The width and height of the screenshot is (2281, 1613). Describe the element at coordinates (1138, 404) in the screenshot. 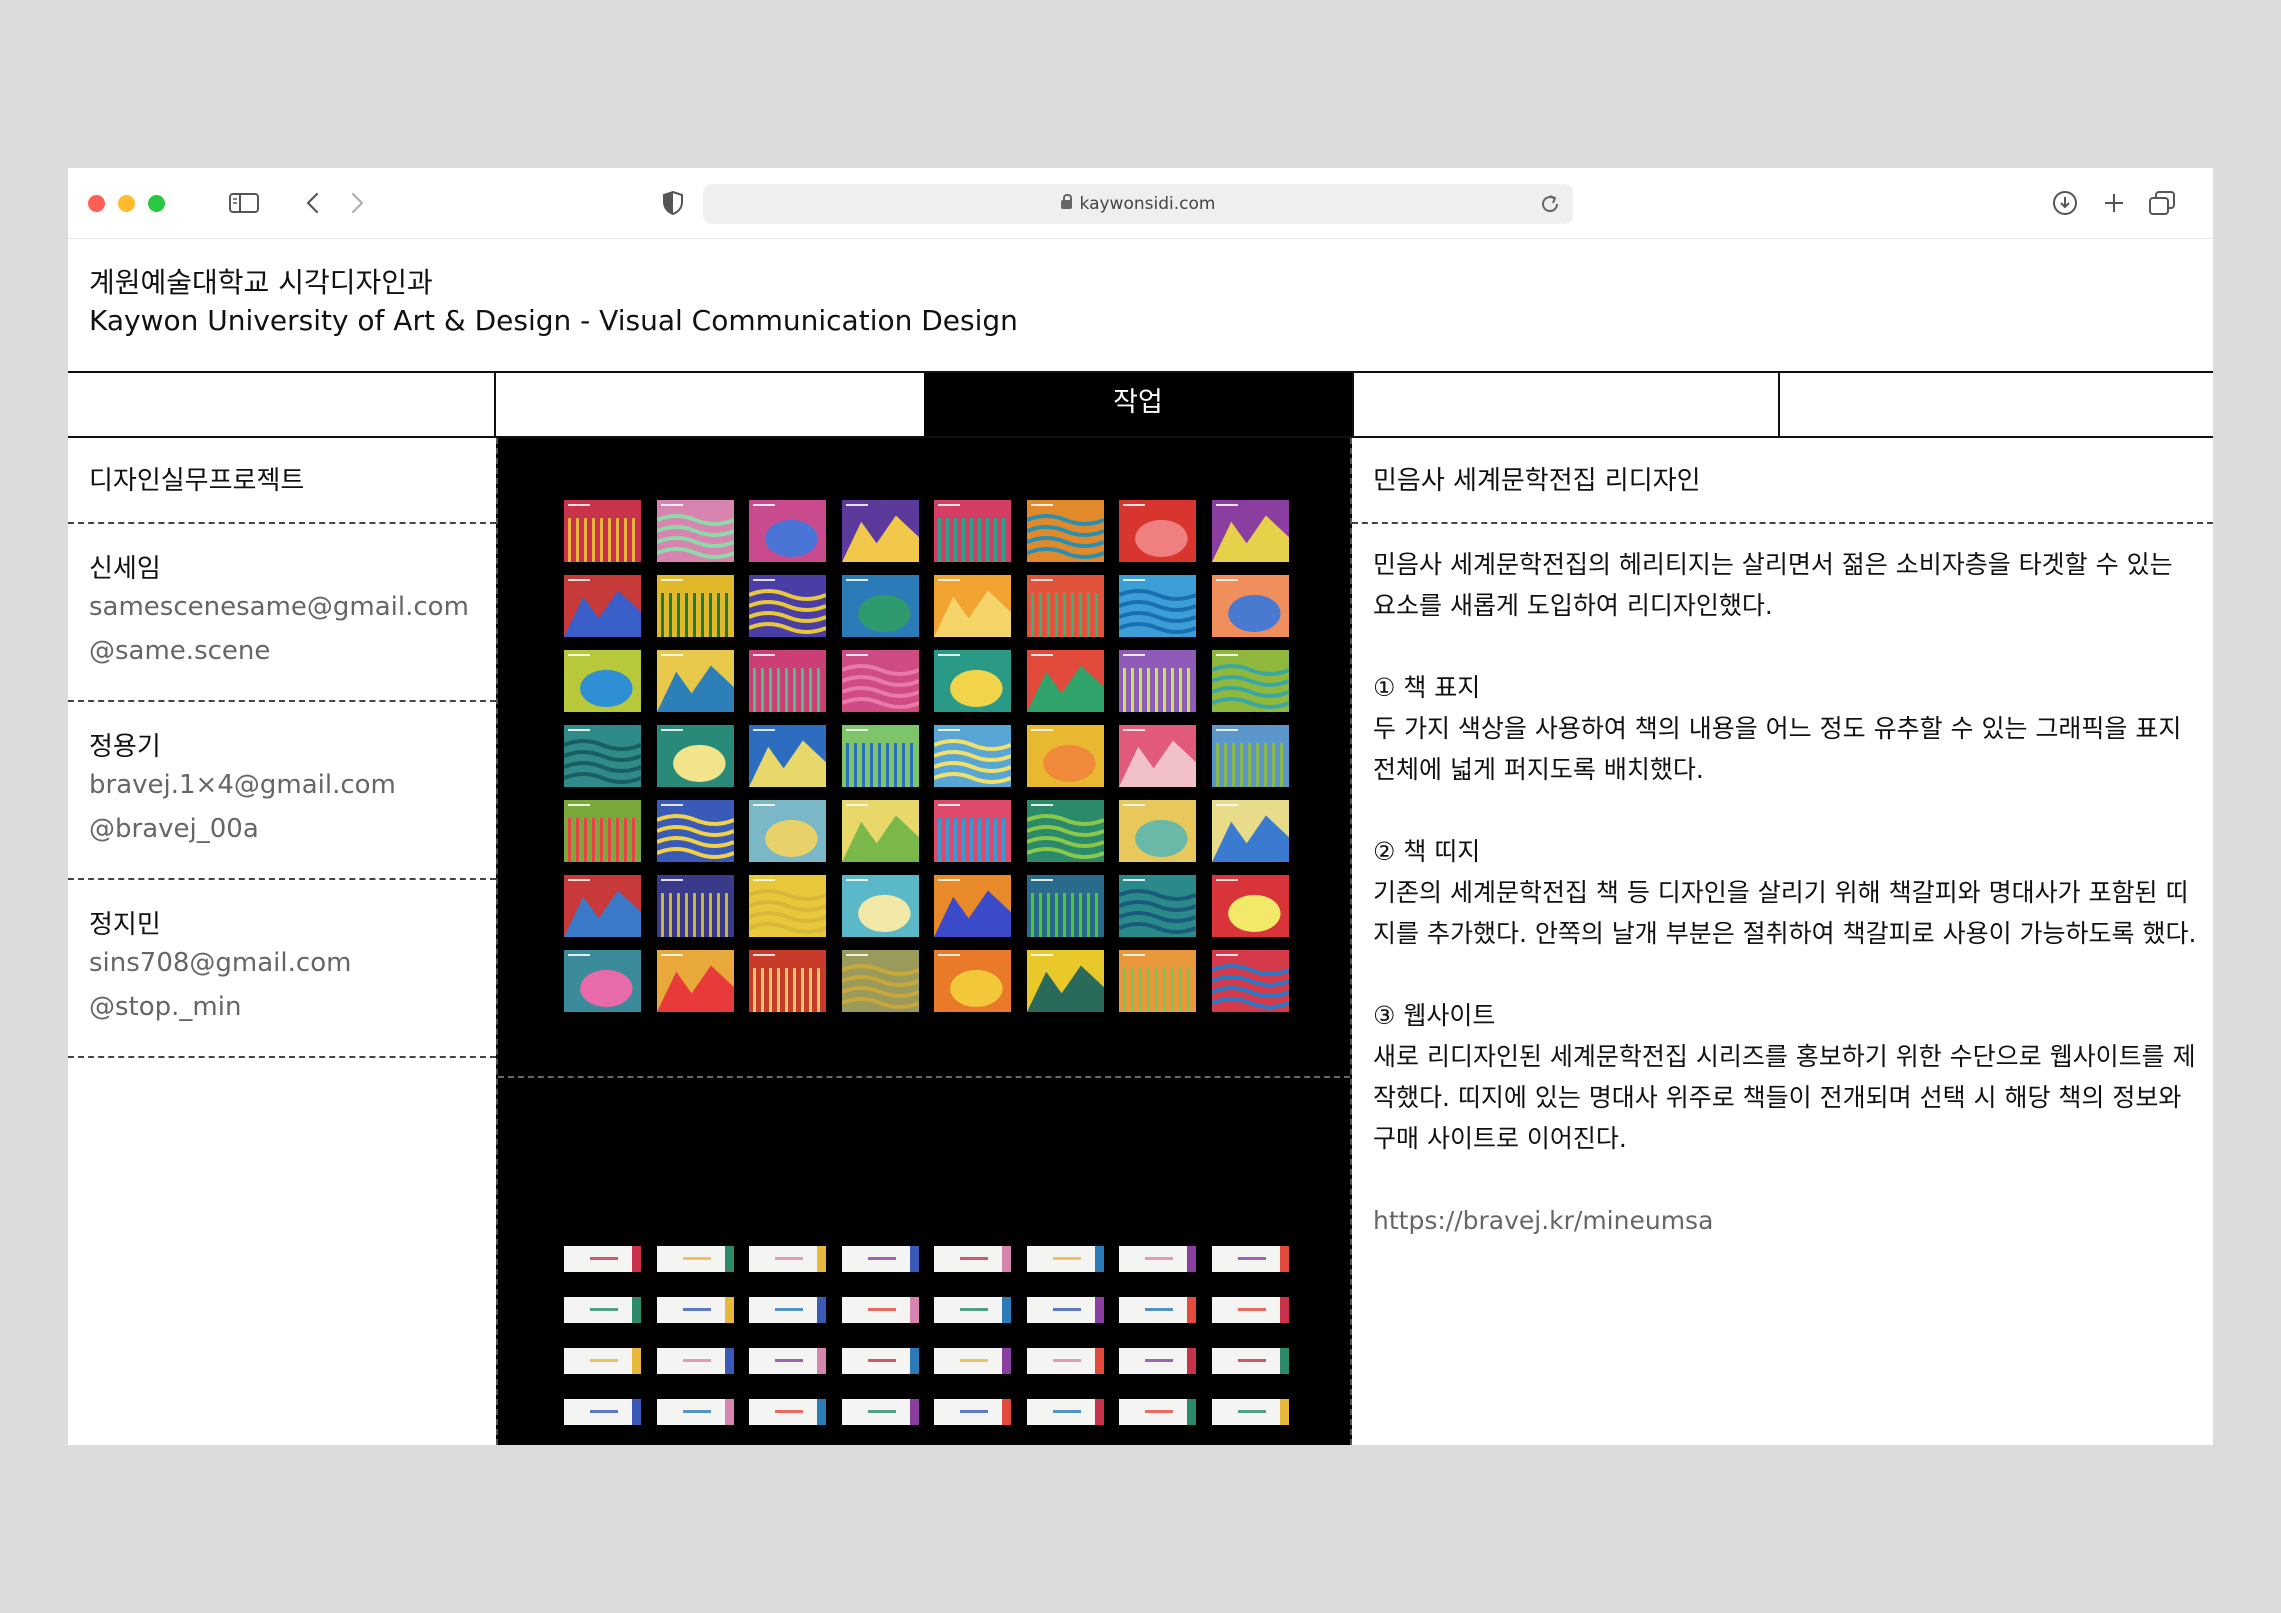

I see `nav-tab-works: 작업` at that location.